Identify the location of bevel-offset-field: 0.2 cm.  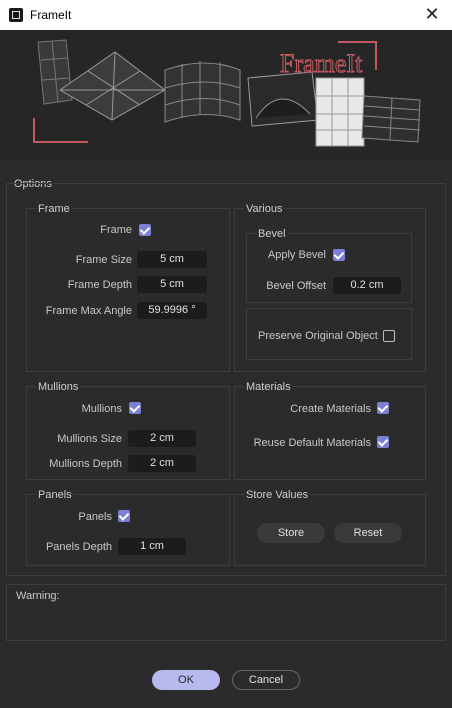
(367, 285).